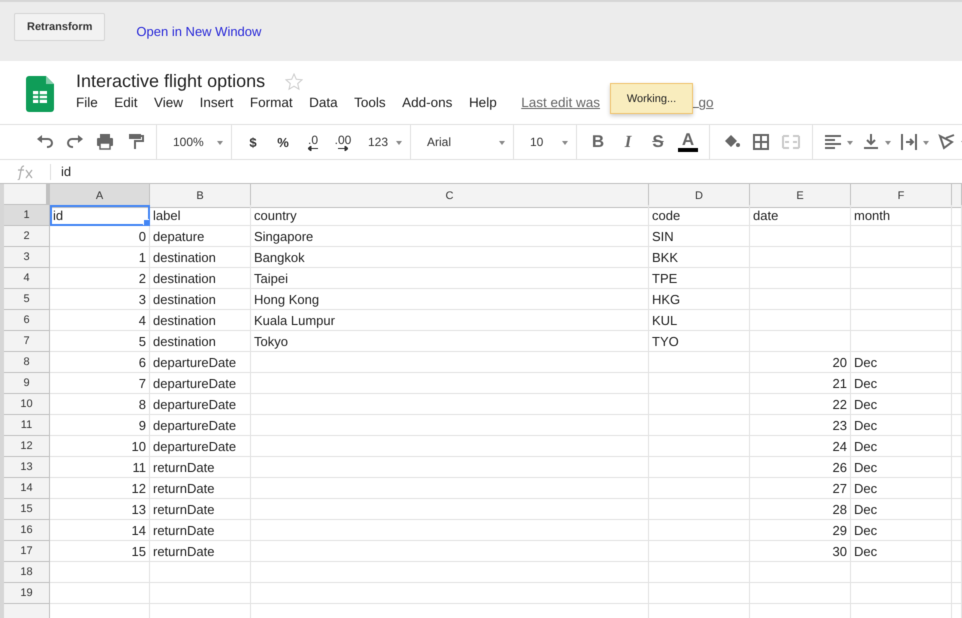 Image resolution: width=962 pixels, height=618 pixels. What do you see at coordinates (294, 81) in the screenshot?
I see `star-icon` at bounding box center [294, 81].